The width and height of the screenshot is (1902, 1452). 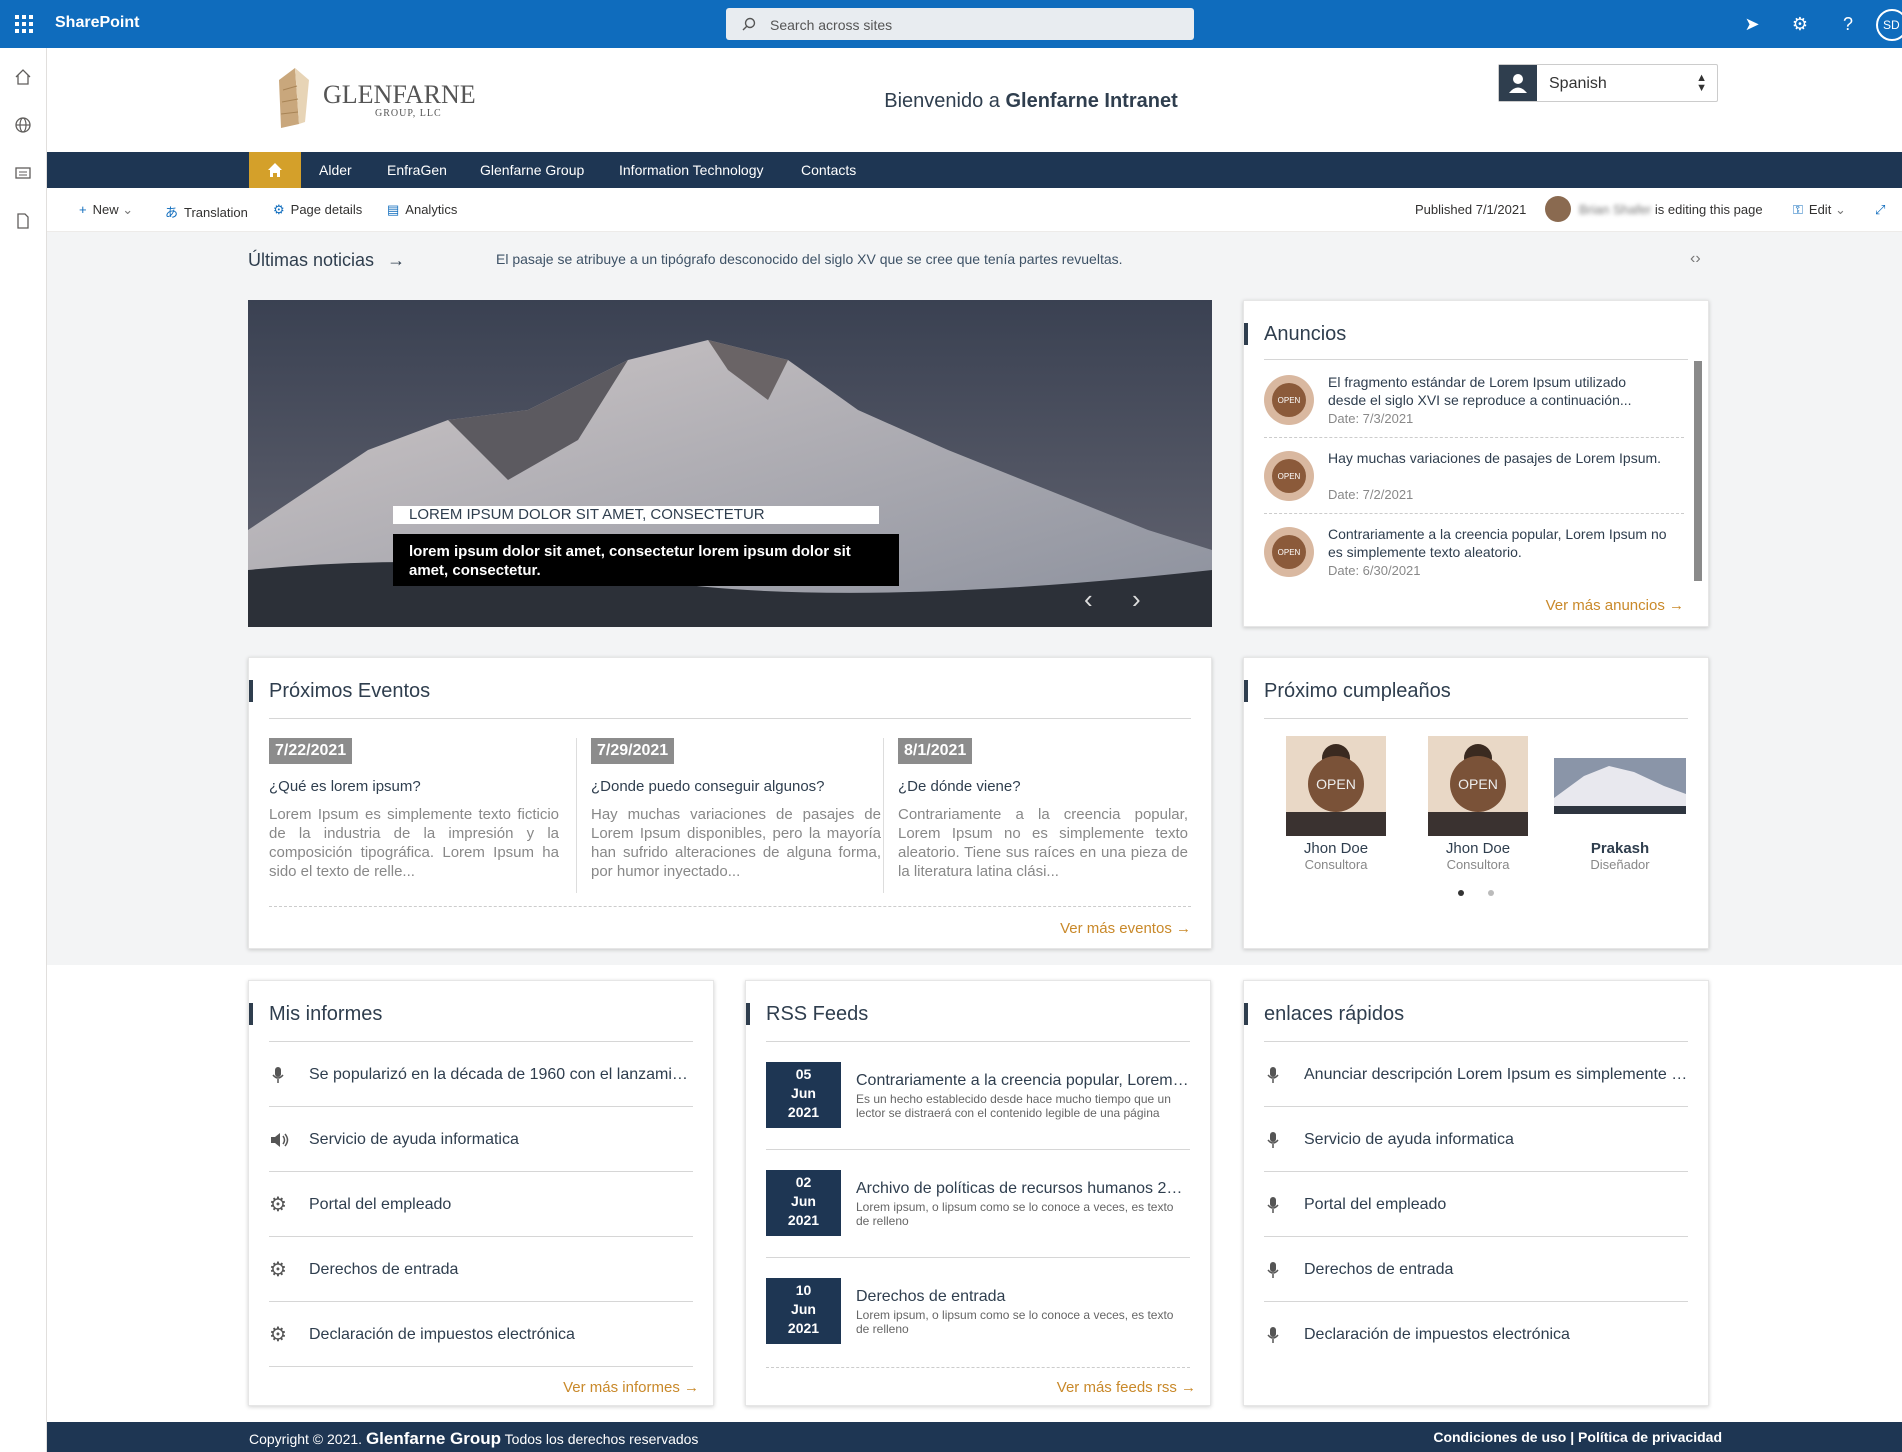 What do you see at coordinates (1476, 1269) in the screenshot?
I see `quick-link-item: Derechos de entrada` at bounding box center [1476, 1269].